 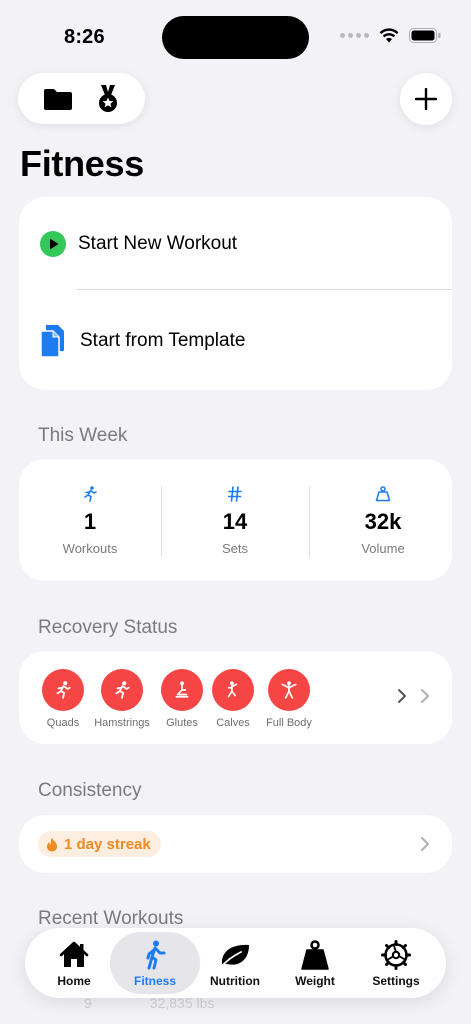 I want to click on medal-icon, so click(x=108, y=99).